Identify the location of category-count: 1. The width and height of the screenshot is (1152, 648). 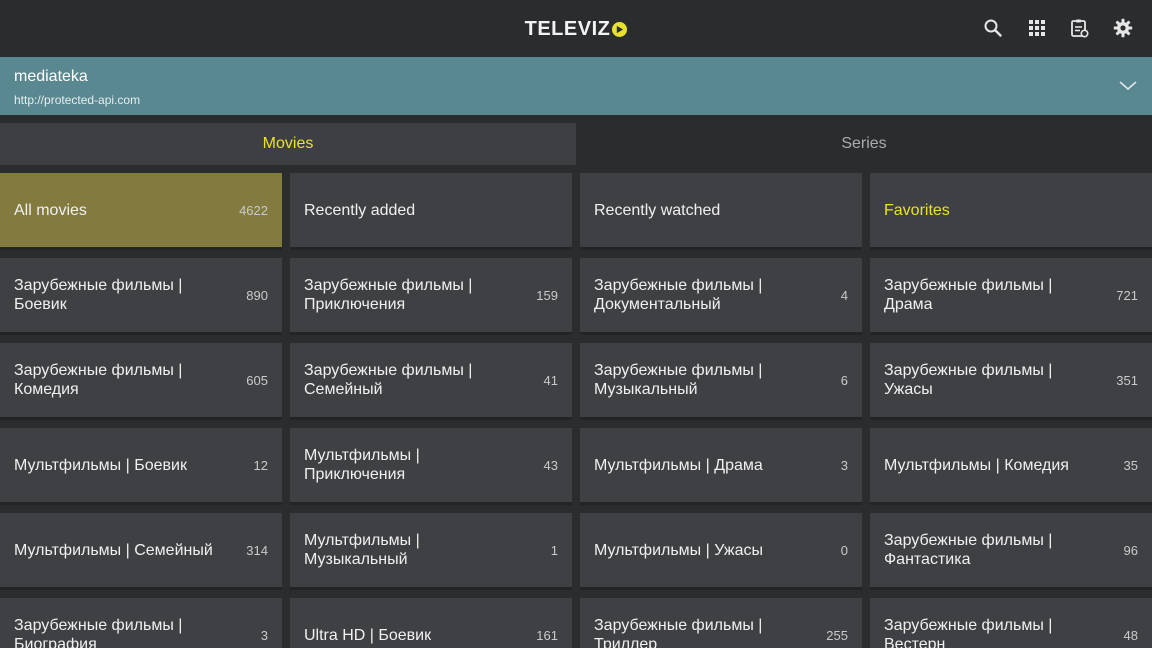
(554, 550).